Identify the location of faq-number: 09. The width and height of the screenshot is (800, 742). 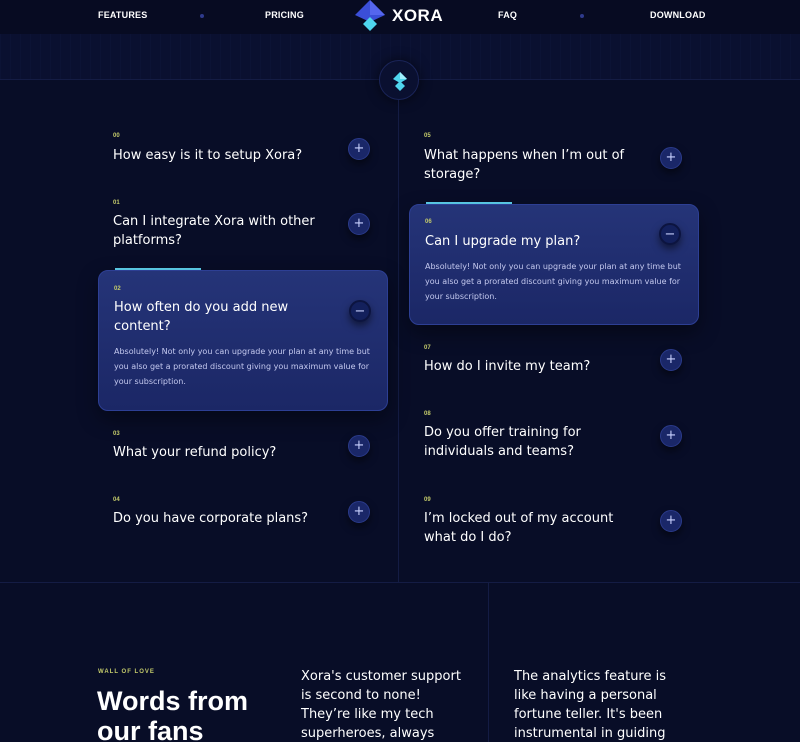
(427, 500).